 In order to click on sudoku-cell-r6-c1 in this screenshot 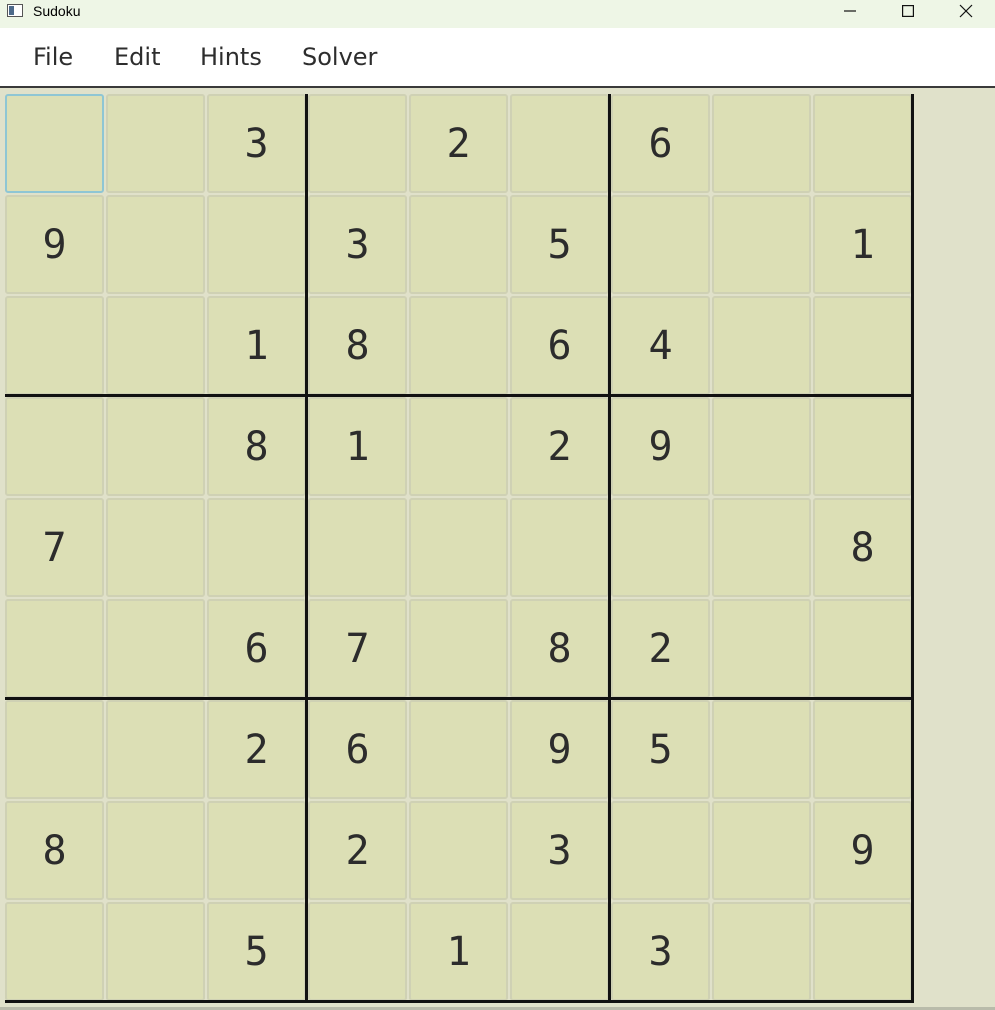, I will do `click(54, 648)`.